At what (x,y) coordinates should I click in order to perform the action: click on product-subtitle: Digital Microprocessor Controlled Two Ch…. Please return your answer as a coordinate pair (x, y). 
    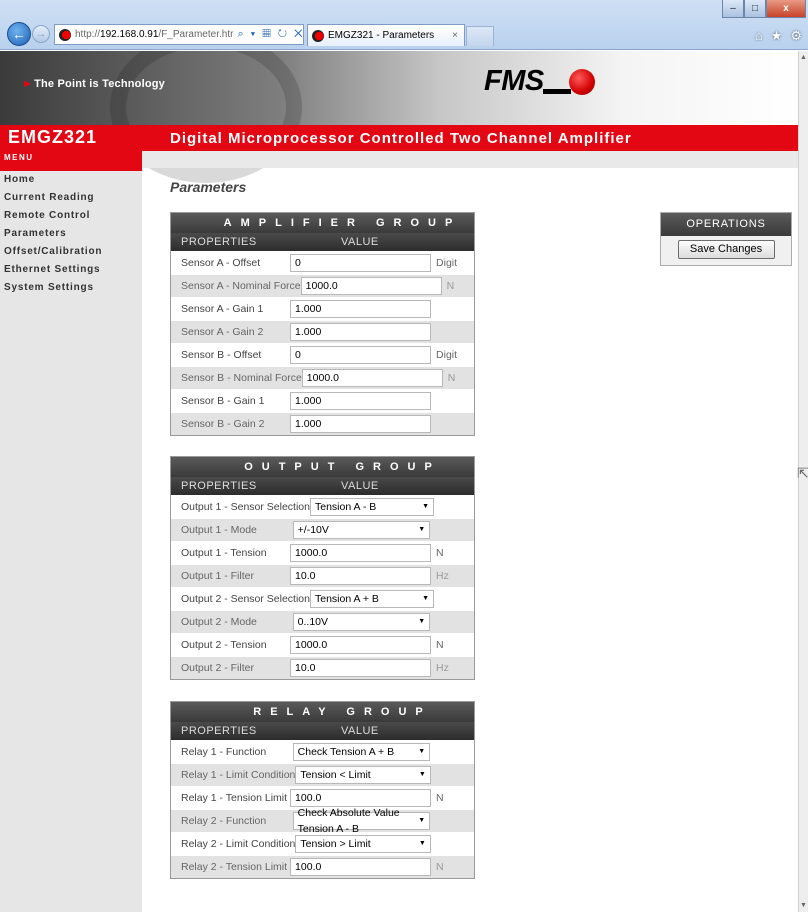
    Looking at the image, I should click on (401, 138).